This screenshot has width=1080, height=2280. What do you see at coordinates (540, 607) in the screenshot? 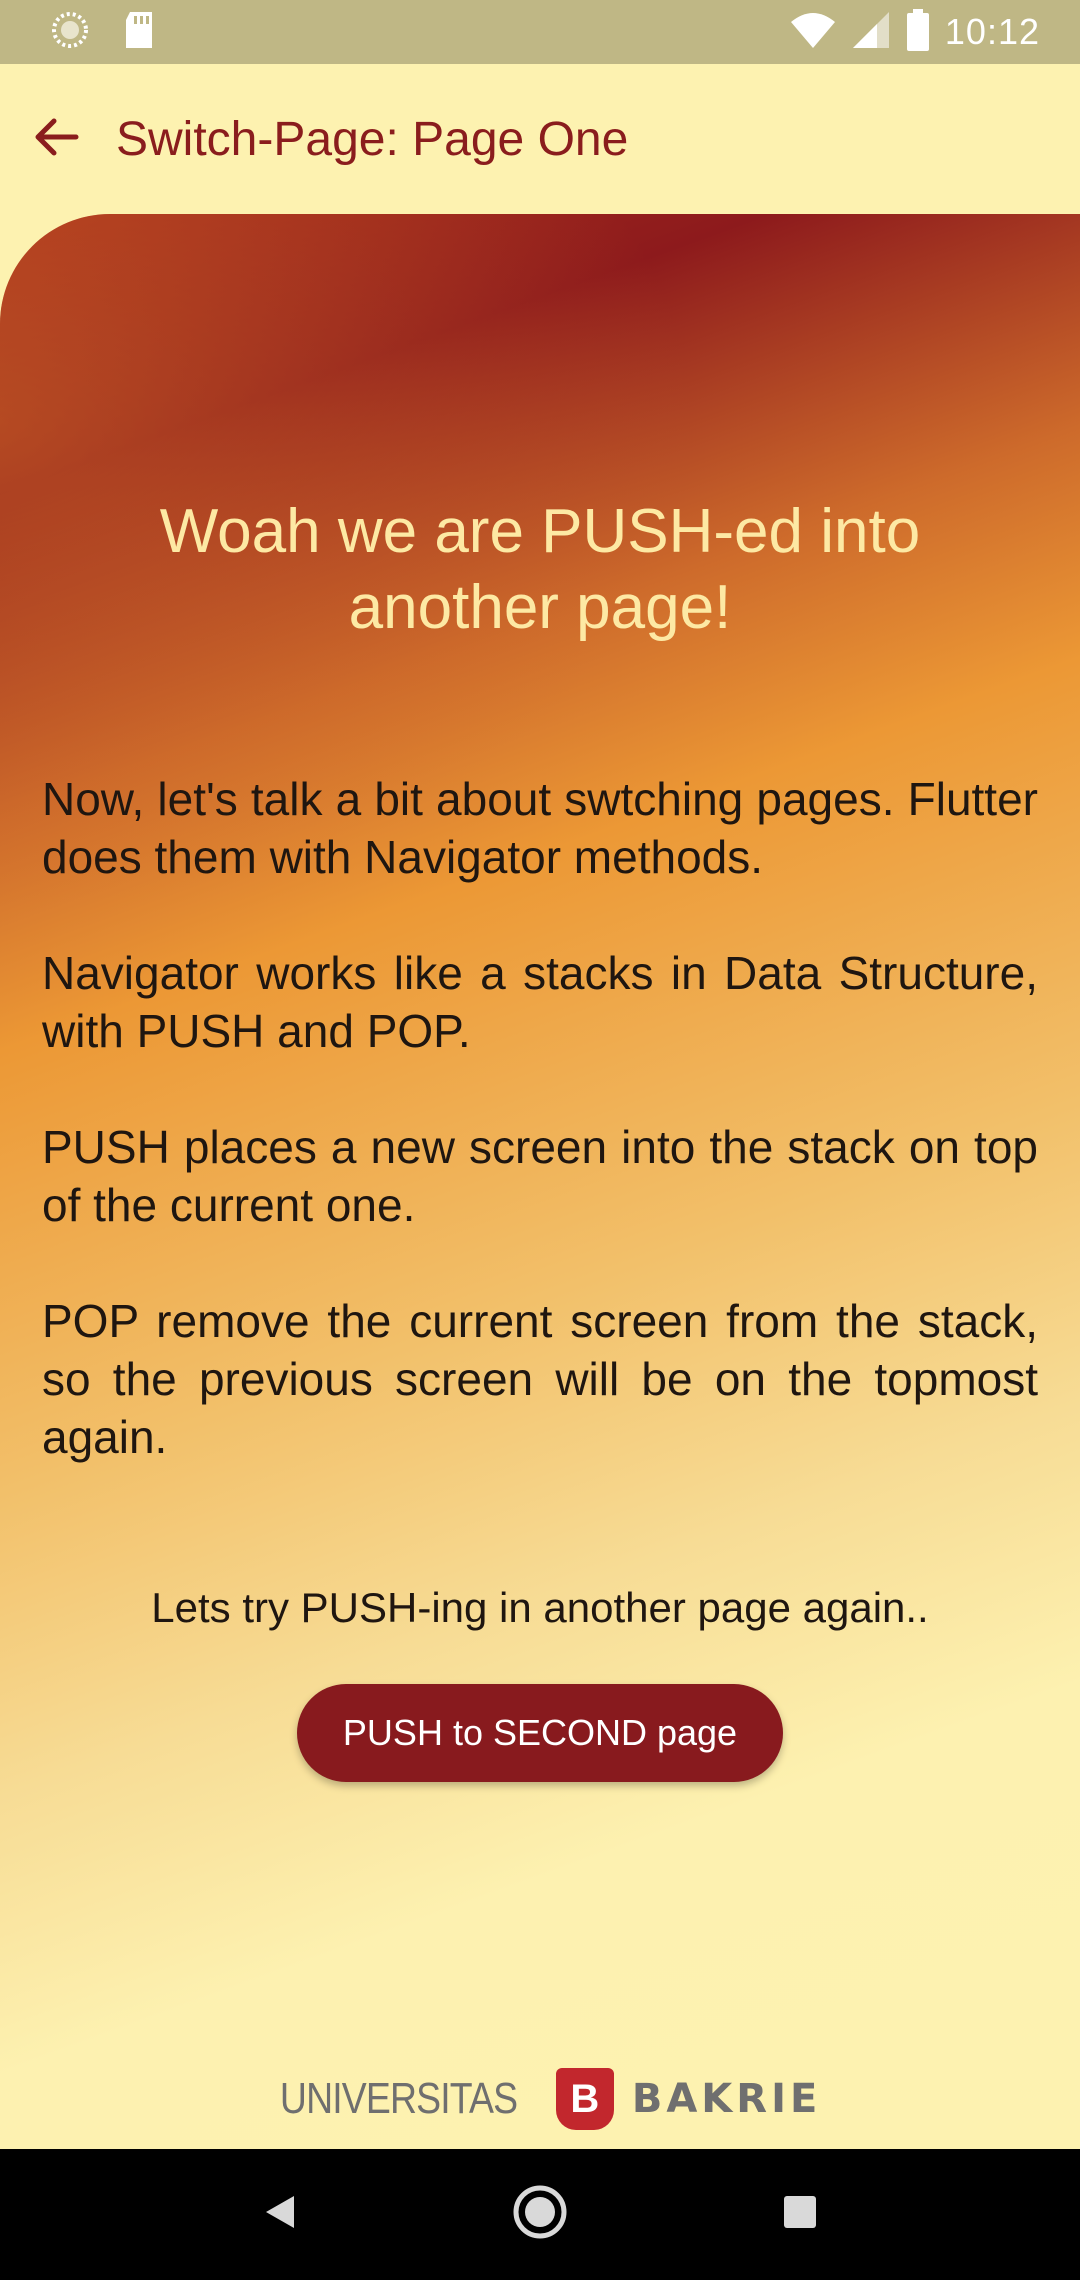
I see `headline-line-2: another page!` at bounding box center [540, 607].